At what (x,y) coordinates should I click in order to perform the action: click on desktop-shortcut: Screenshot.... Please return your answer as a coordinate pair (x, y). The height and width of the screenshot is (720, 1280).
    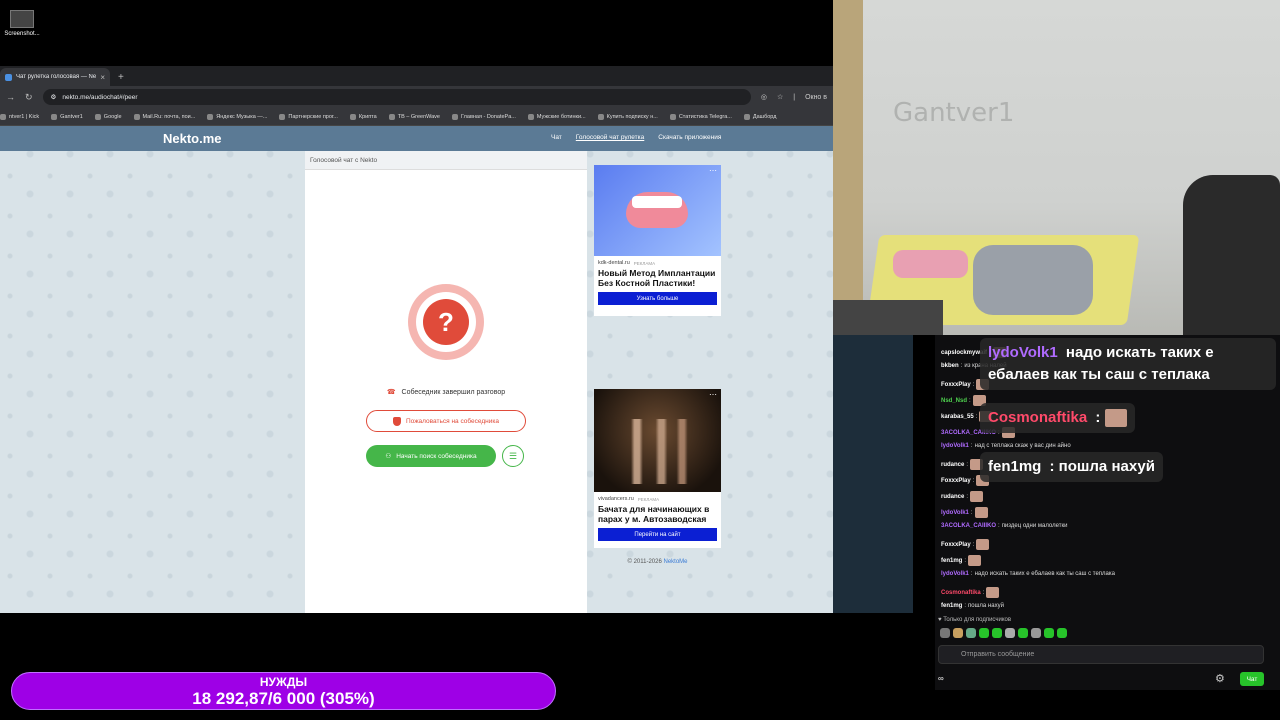
    Looking at the image, I should click on (22, 23).